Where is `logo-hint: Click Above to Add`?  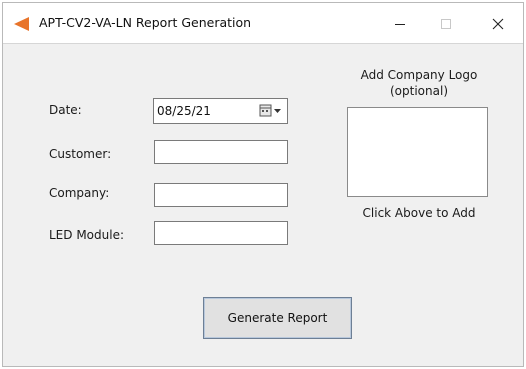 logo-hint: Click Above to Add is located at coordinates (419, 213).